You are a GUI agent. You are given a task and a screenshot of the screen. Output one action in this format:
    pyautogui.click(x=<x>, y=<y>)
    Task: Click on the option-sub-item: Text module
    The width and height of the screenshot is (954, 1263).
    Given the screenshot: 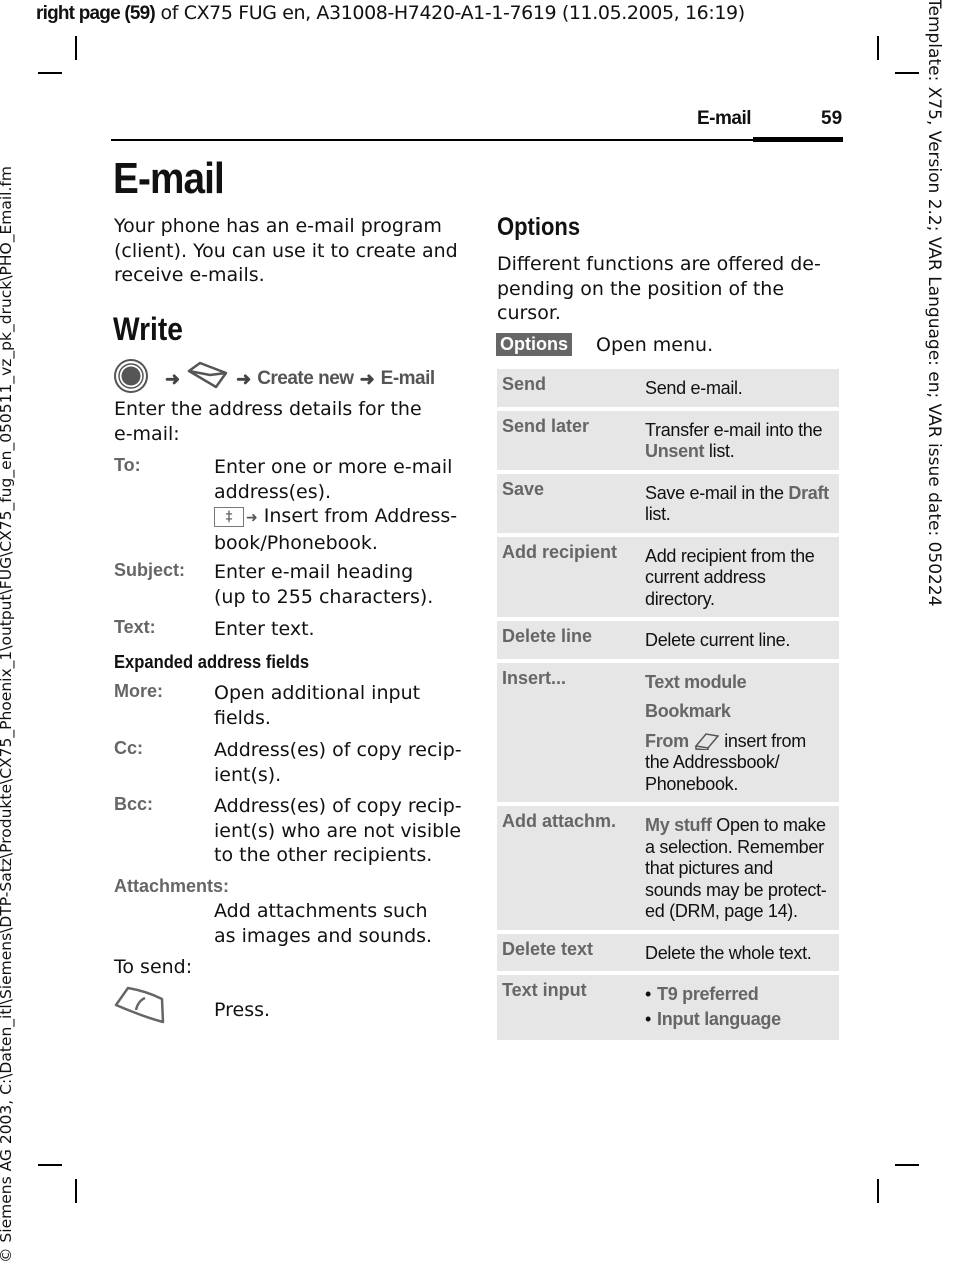 What is the action you would take?
    pyautogui.click(x=696, y=681)
    